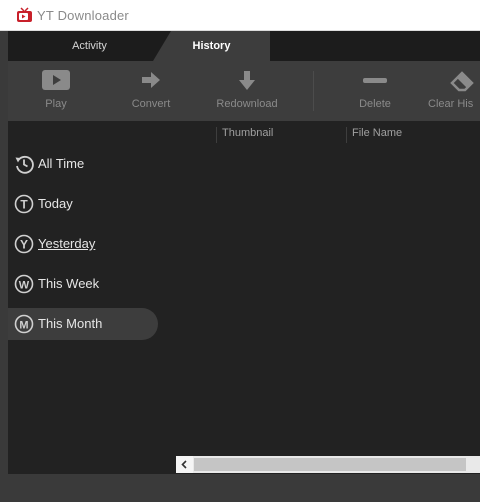 This screenshot has width=480, height=502. I want to click on sidebar-item-label: Yesterday, so click(67, 243).